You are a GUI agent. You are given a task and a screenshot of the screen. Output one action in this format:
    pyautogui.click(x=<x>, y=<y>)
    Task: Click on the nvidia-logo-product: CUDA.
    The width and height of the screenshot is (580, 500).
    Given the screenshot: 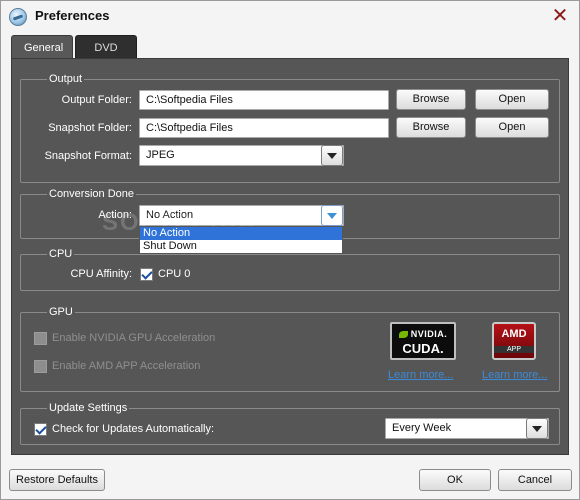 What is the action you would take?
    pyautogui.click(x=423, y=348)
    